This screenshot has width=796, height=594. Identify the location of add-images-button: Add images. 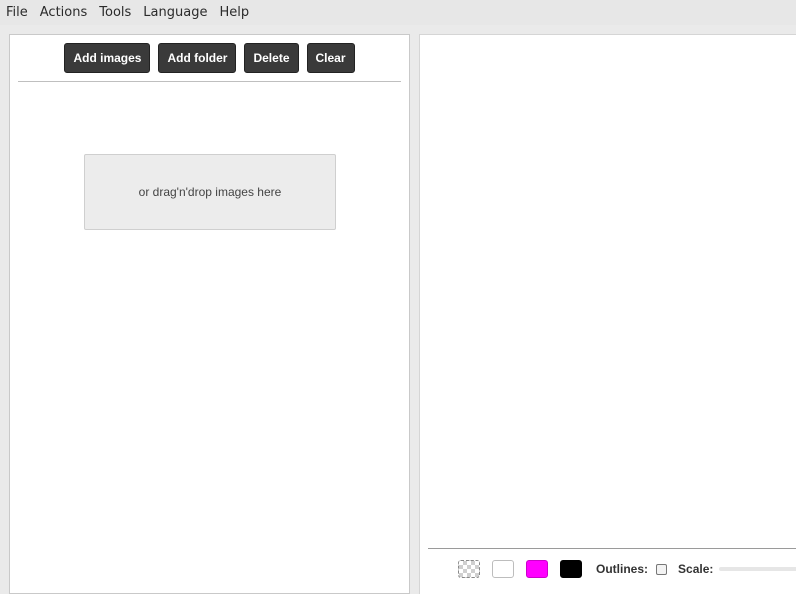
(107, 58).